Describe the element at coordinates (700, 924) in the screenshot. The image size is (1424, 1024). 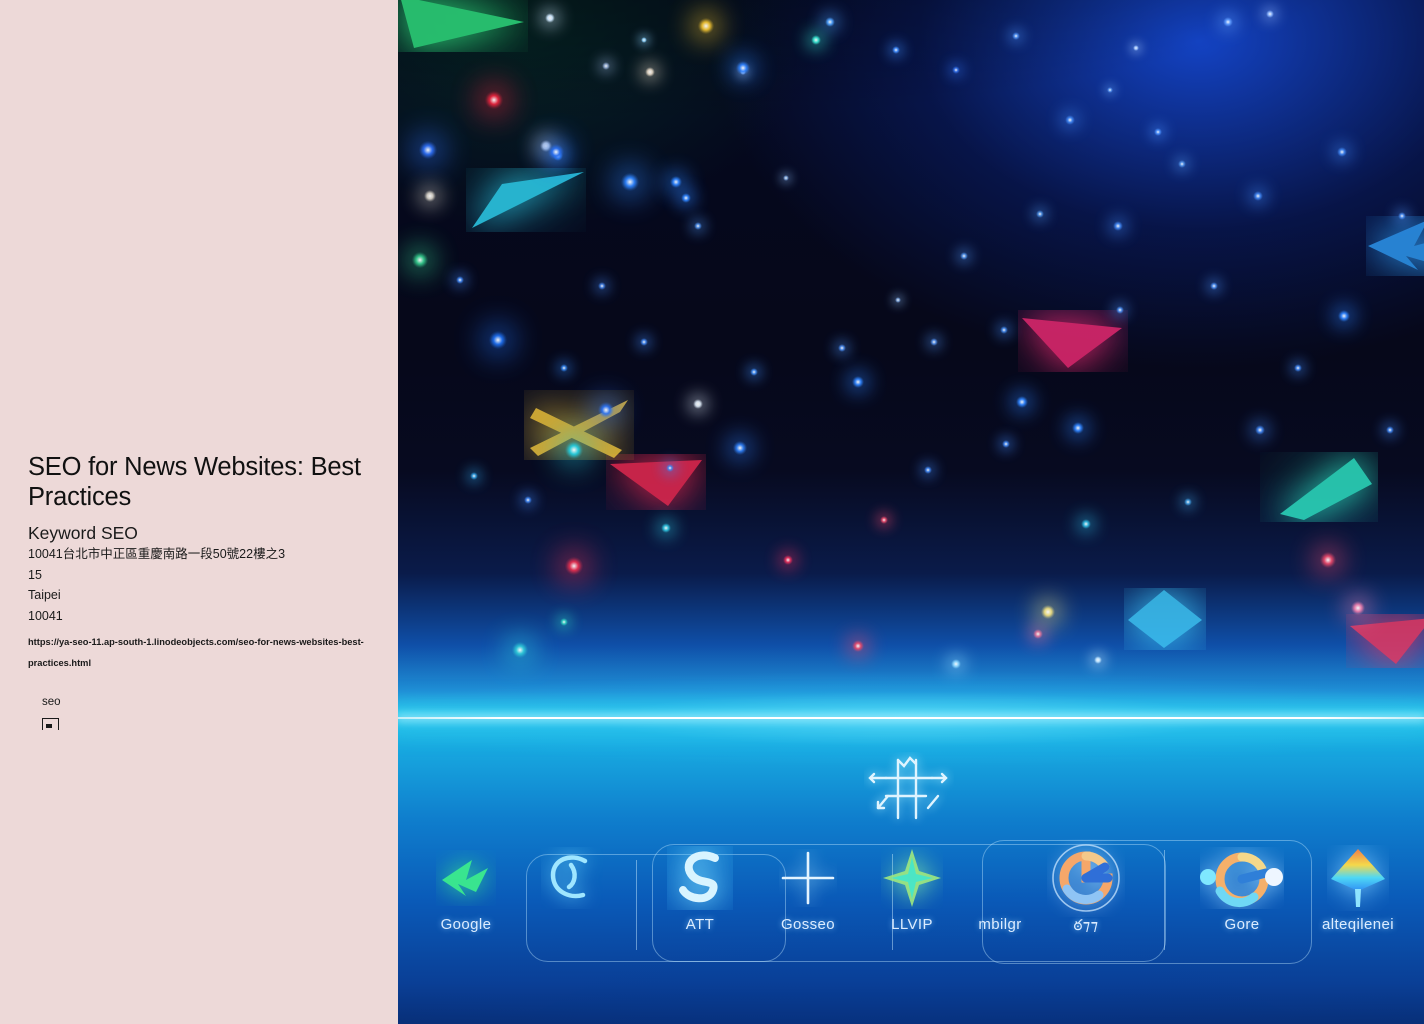
I see `icon-bar-item-label: ATT` at that location.